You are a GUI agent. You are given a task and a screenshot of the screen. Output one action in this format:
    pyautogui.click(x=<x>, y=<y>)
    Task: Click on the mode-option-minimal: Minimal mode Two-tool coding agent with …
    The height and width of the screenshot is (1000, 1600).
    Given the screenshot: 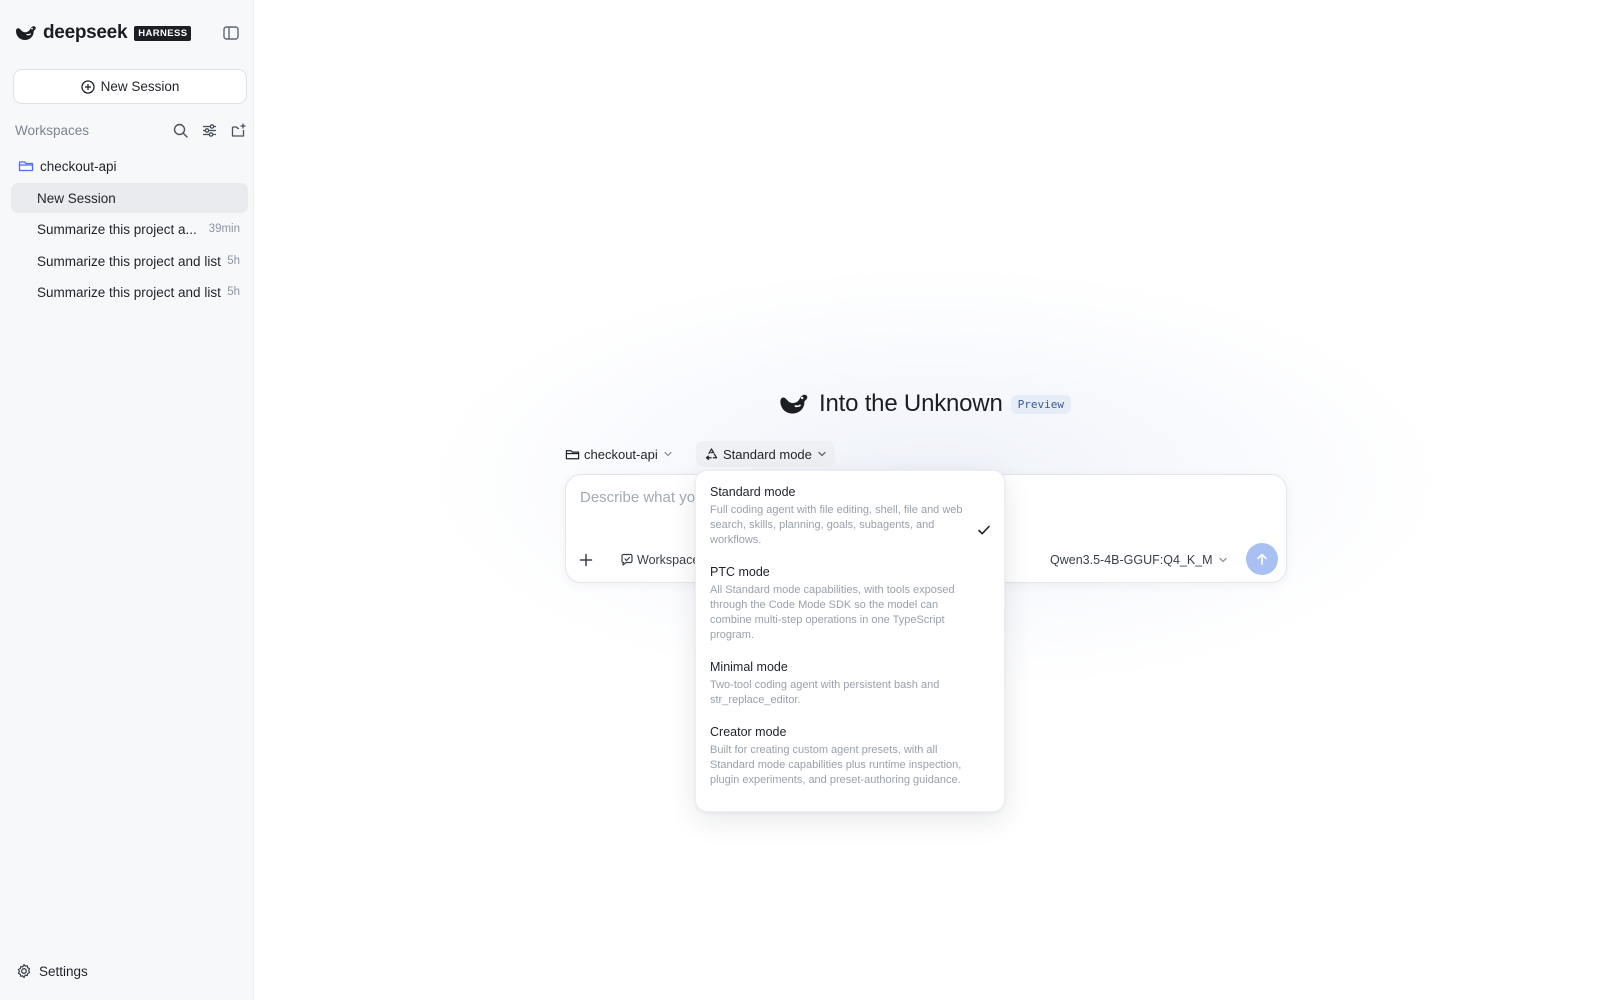 What is the action you would take?
    pyautogui.click(x=851, y=683)
    